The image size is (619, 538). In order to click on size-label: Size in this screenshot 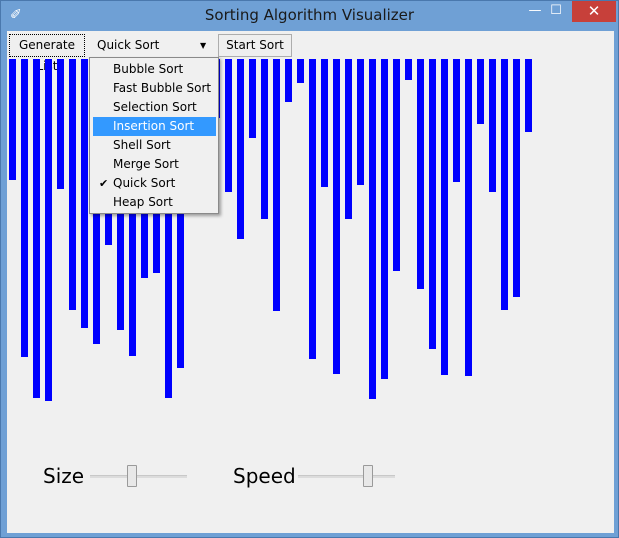, I will do `click(64, 476)`.